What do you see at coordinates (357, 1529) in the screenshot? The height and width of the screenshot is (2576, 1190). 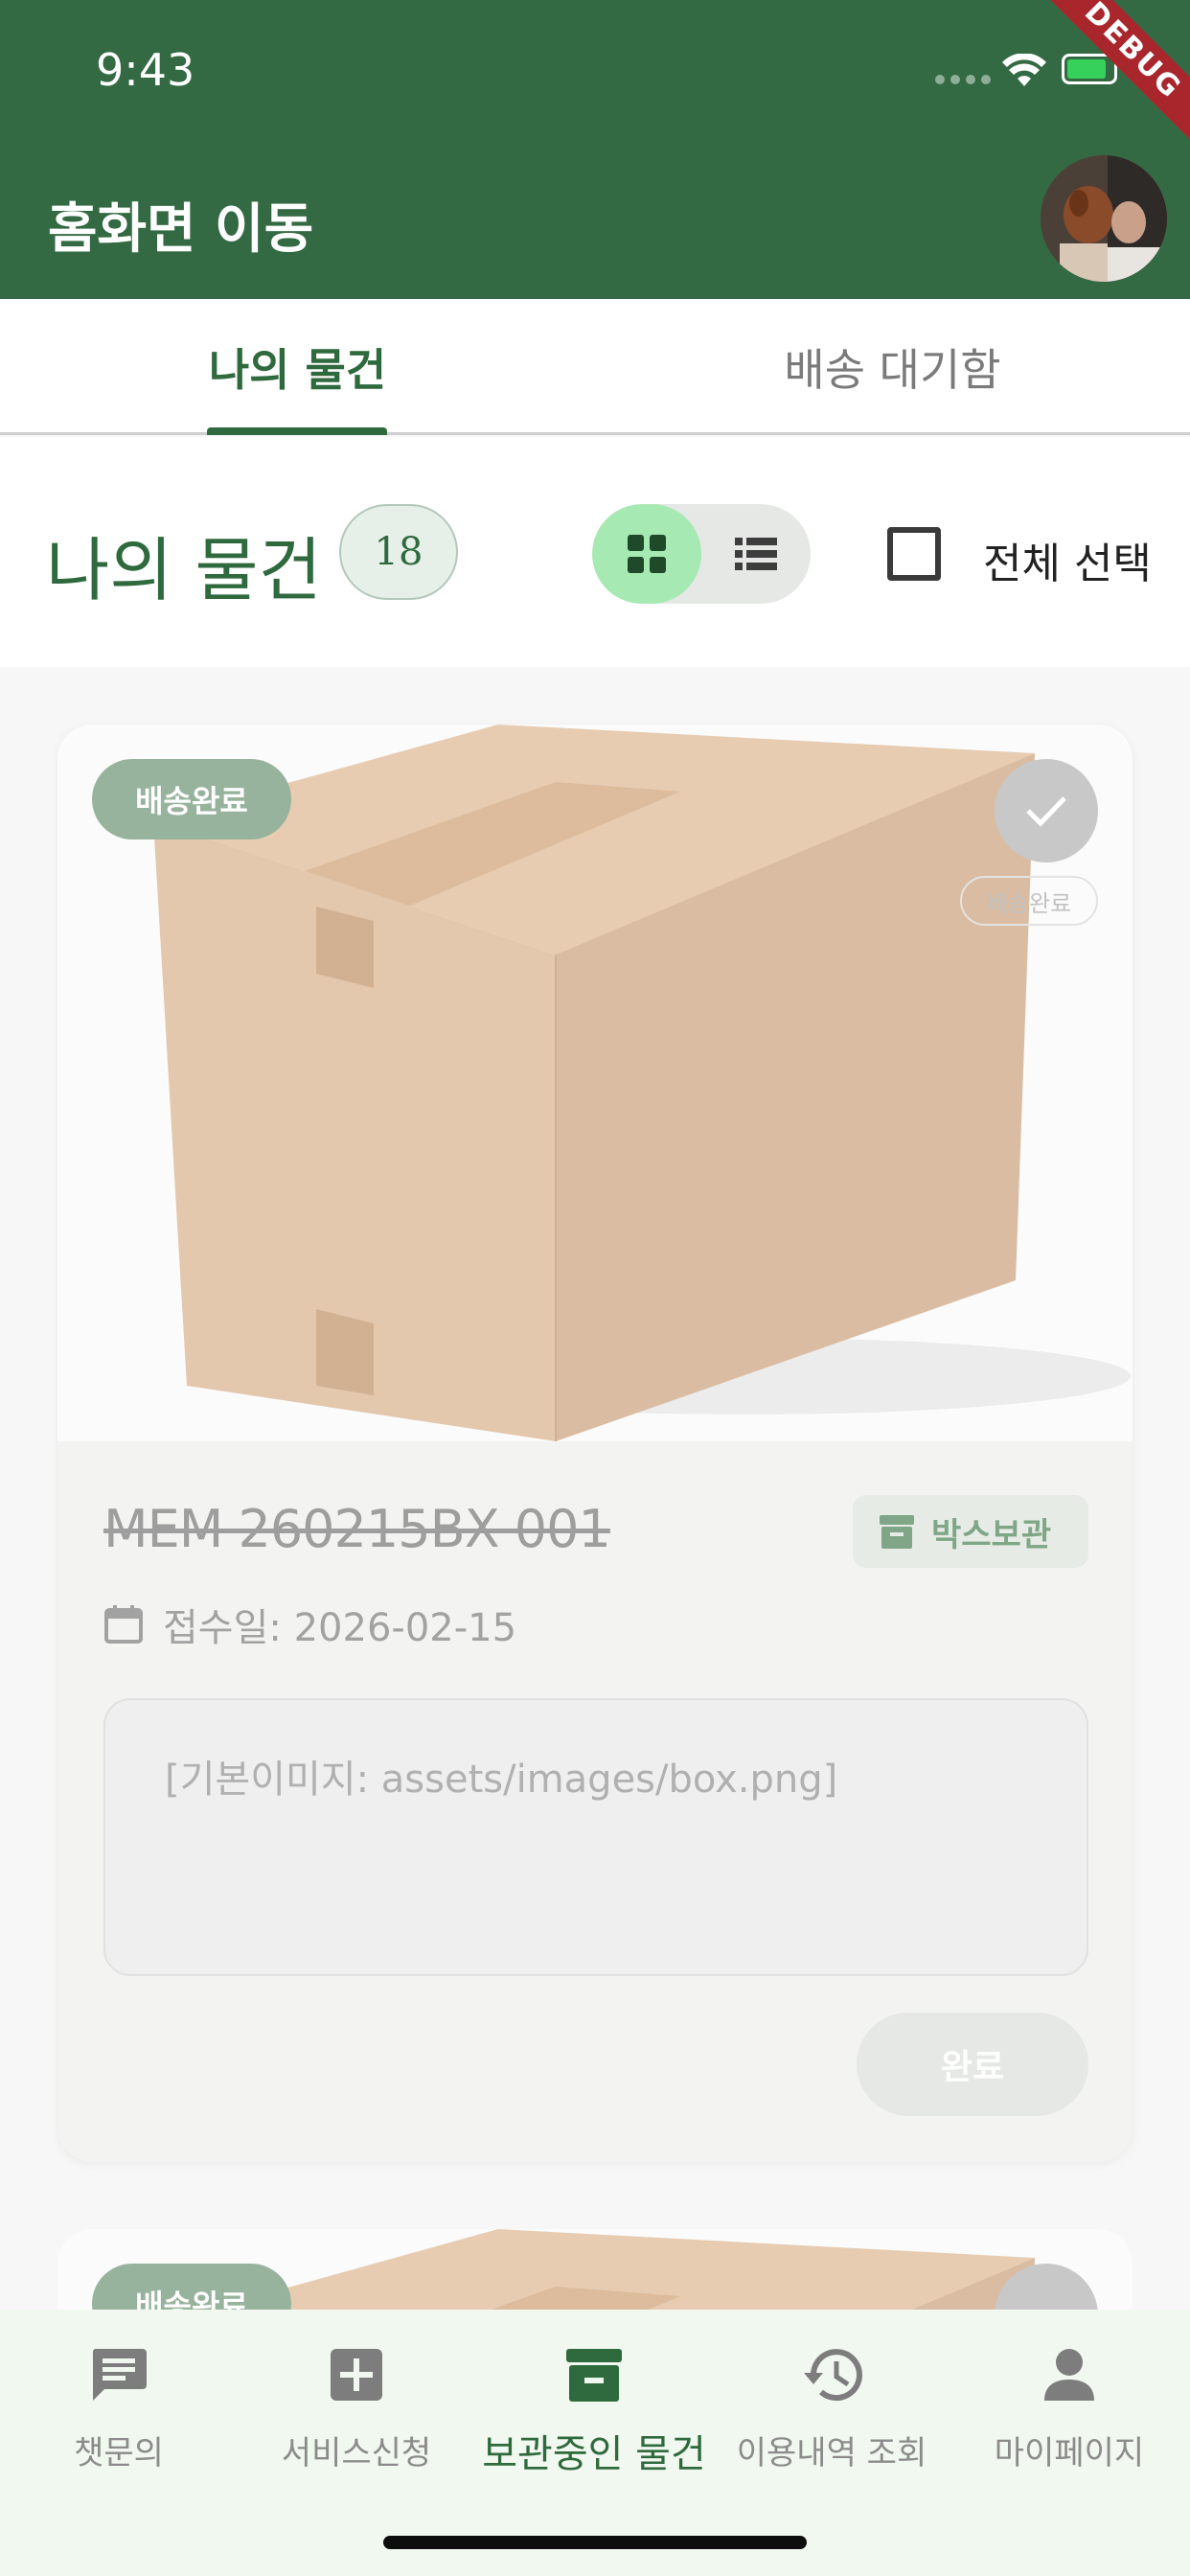 I see `item-code: MEM 260215BX 001` at bounding box center [357, 1529].